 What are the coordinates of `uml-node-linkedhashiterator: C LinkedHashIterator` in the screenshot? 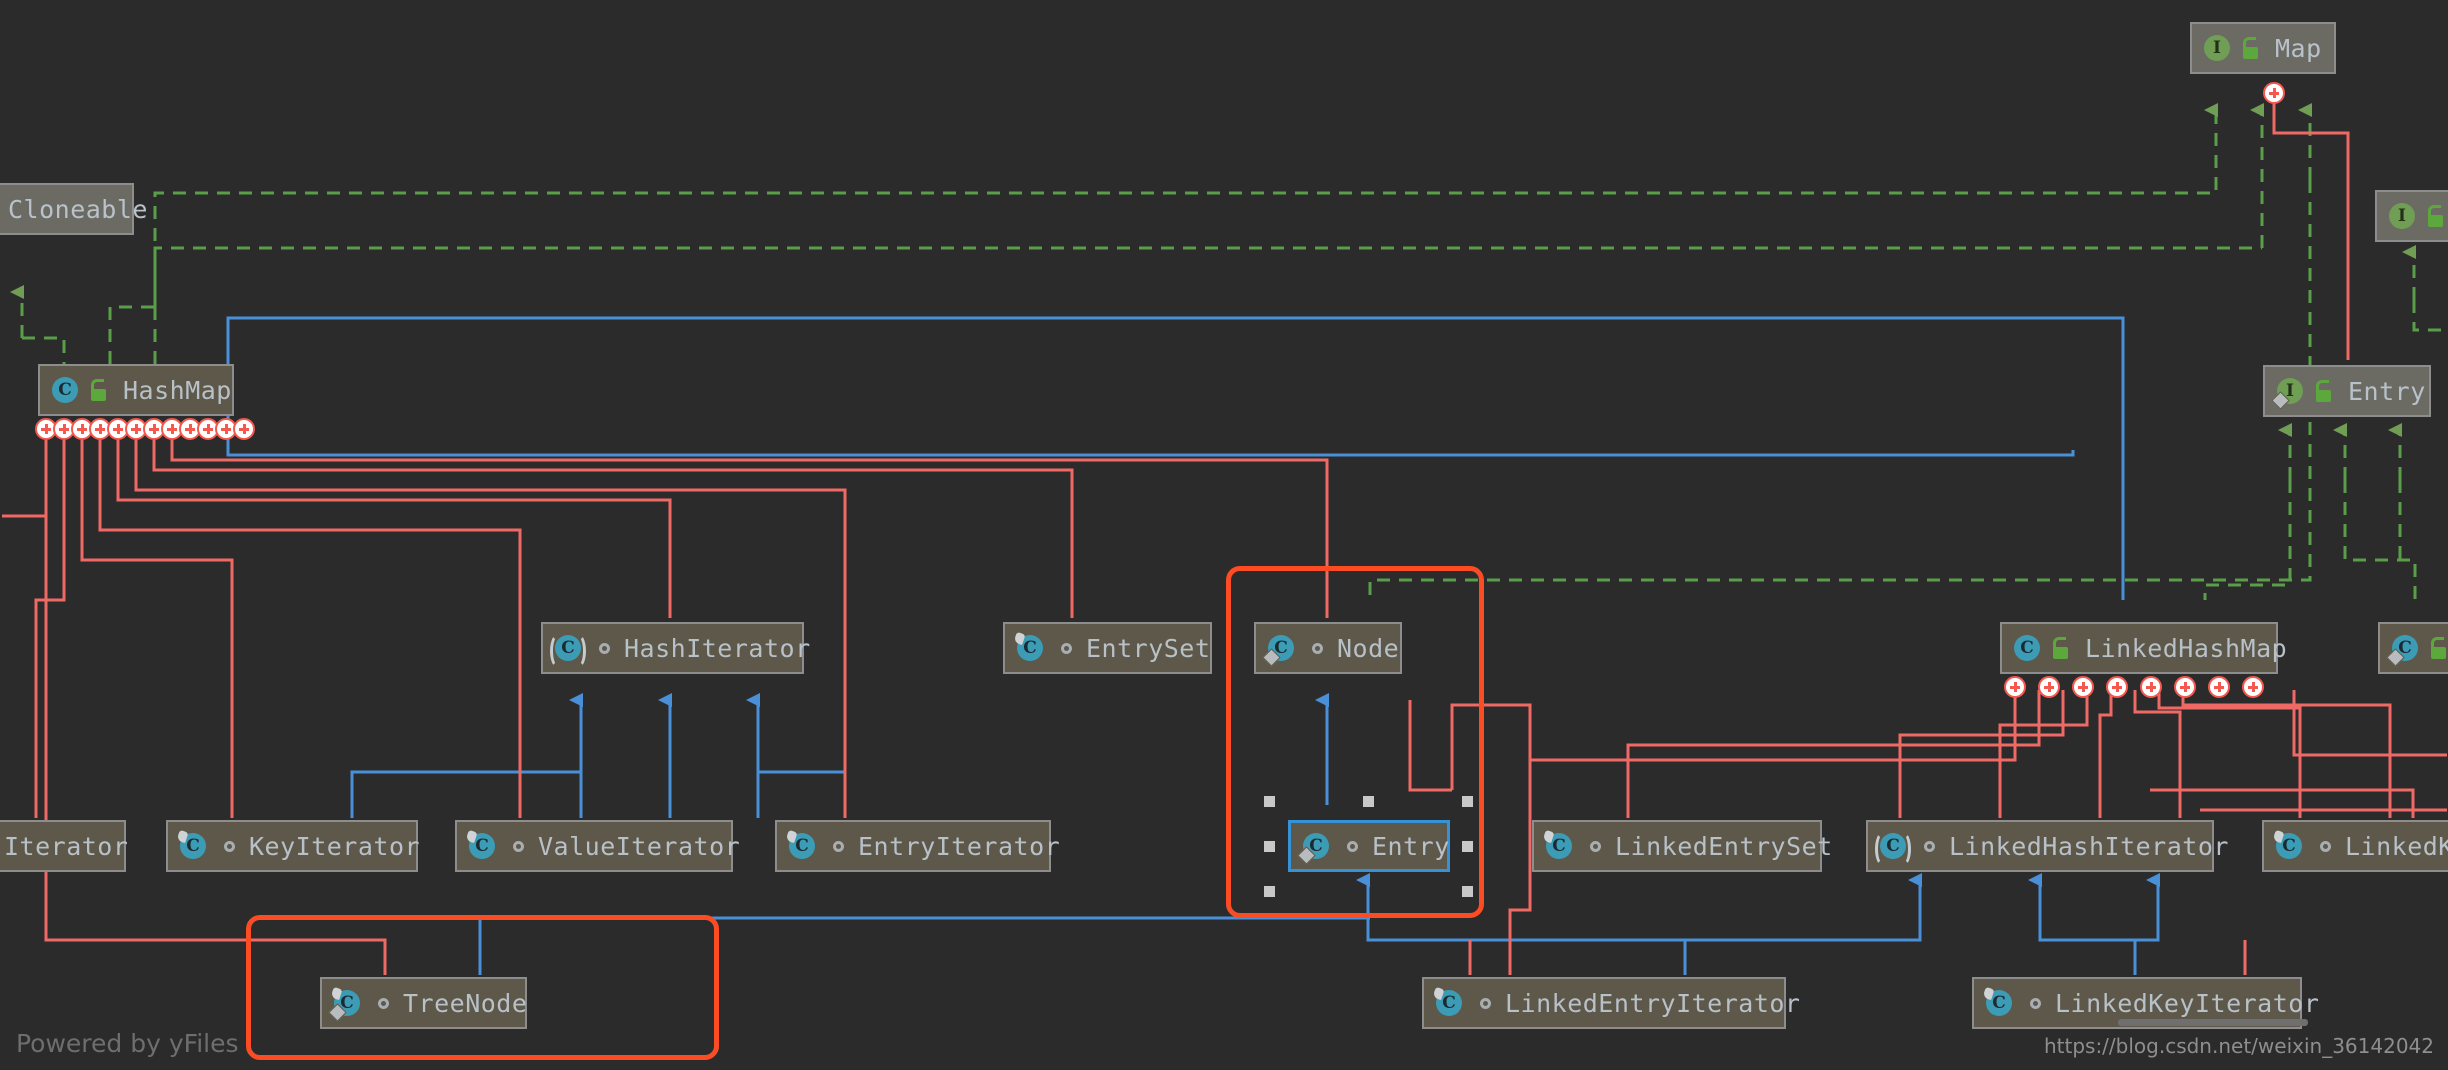 It's located at (2047, 846).